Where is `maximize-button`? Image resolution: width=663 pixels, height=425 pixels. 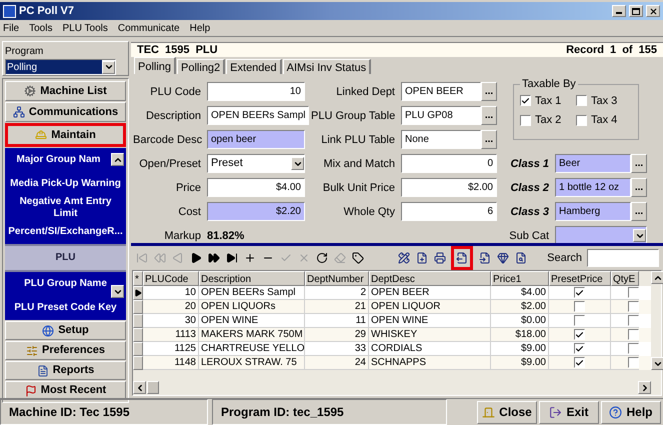 maximize-button is located at coordinates (636, 11).